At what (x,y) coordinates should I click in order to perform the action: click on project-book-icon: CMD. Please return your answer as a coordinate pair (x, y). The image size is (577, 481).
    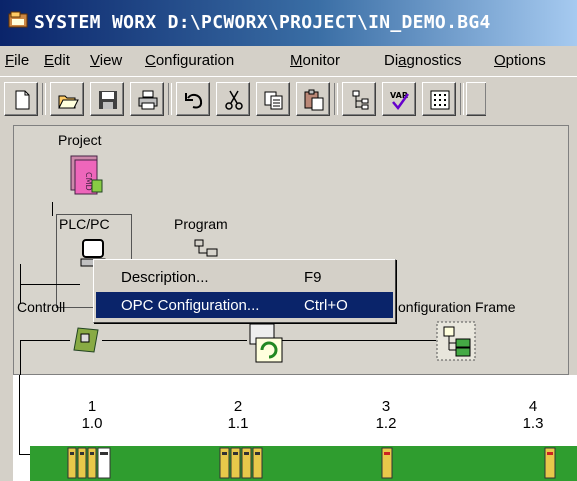
    Looking at the image, I should click on (87, 176).